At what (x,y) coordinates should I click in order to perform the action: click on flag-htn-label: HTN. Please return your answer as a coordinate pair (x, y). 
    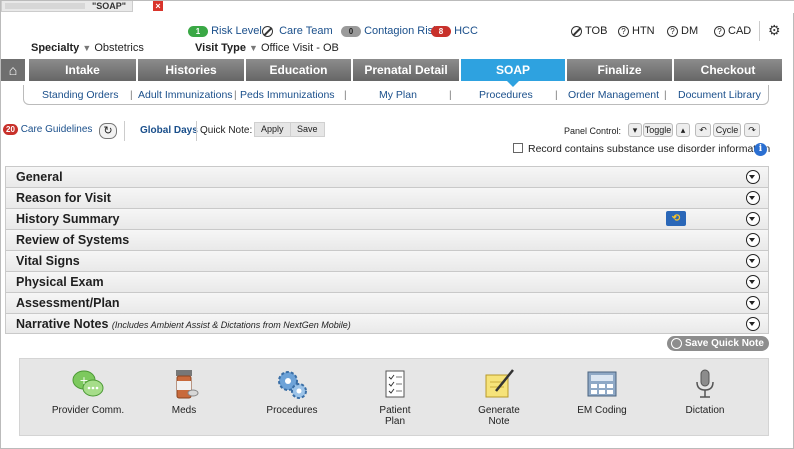
    Looking at the image, I should click on (643, 31).